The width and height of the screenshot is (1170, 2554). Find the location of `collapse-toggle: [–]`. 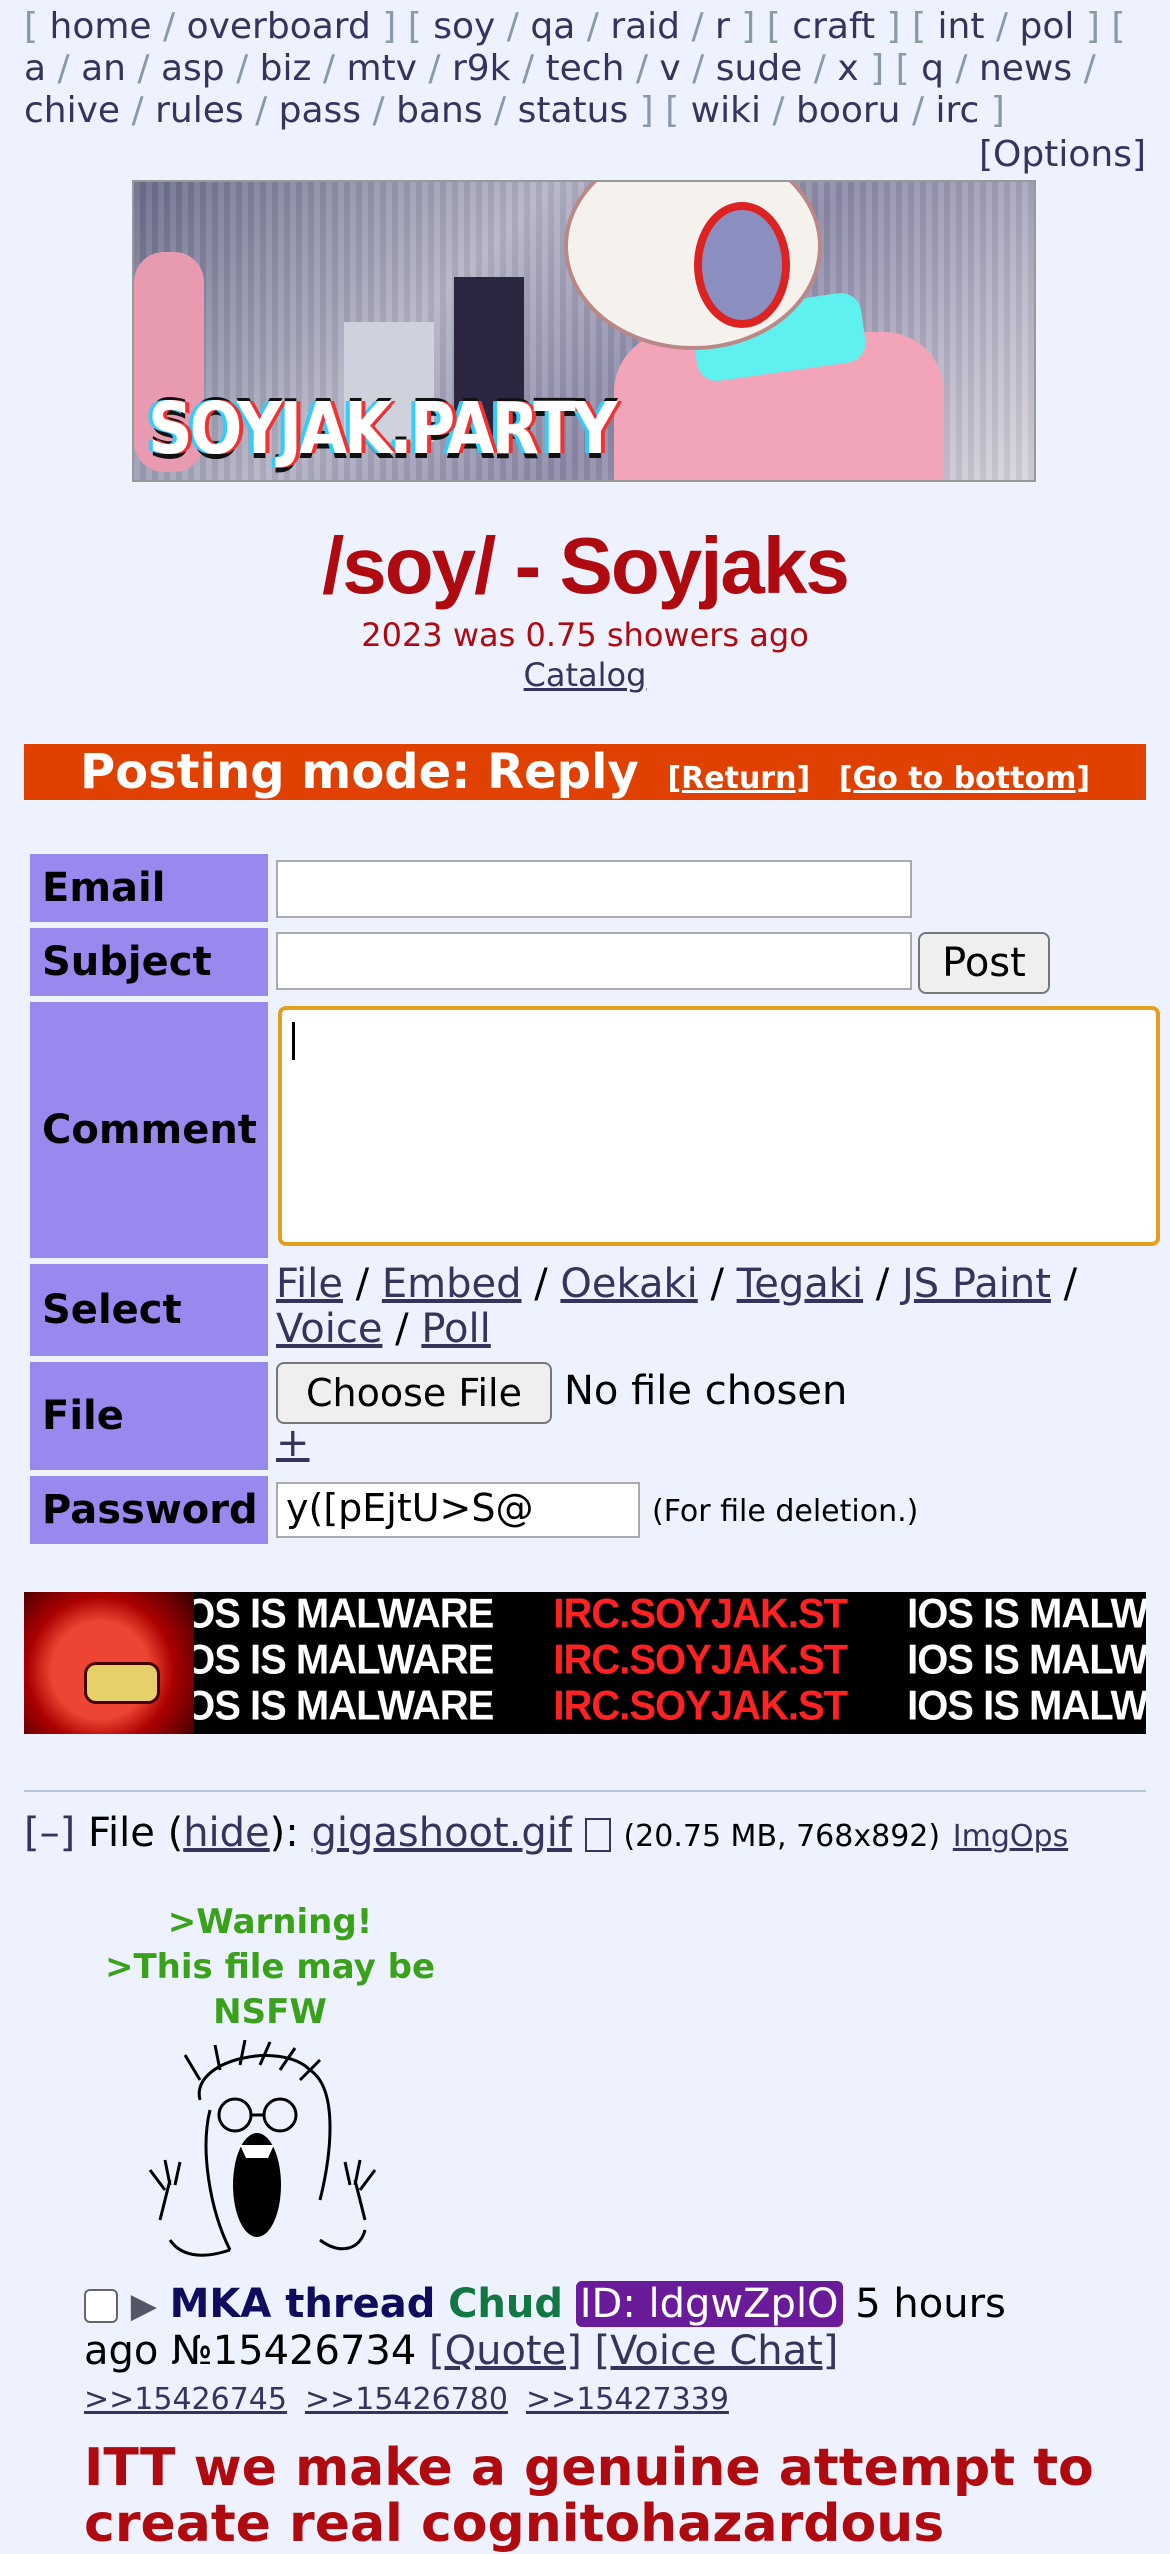

collapse-toggle: [–] is located at coordinates (49, 1833).